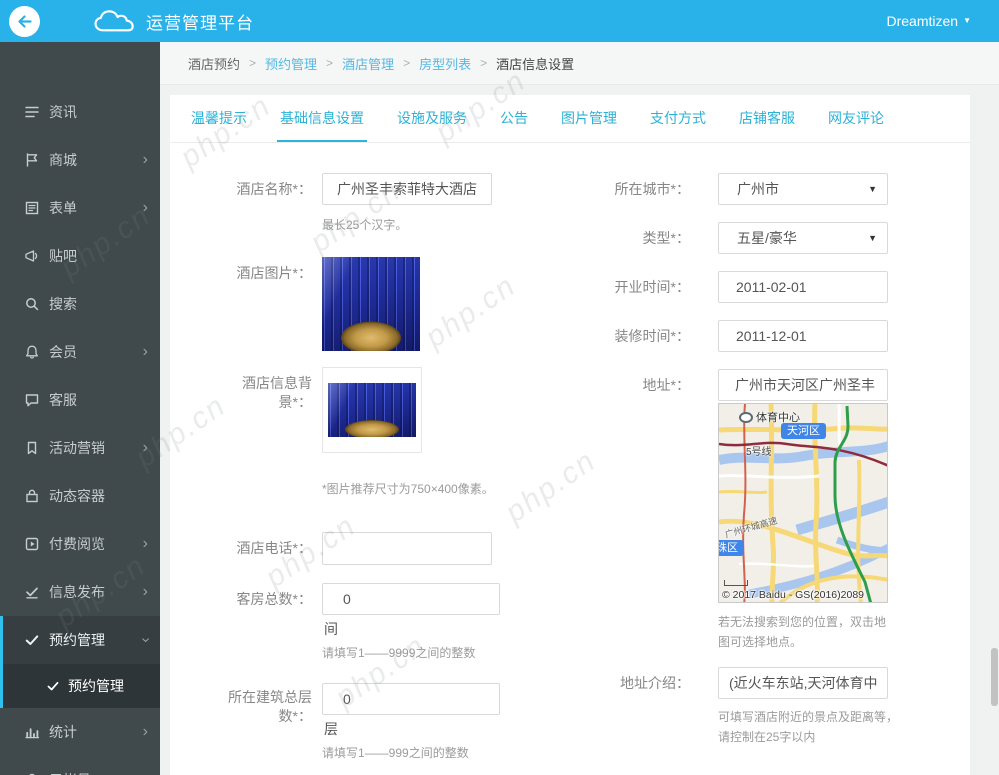 The image size is (999, 775). What do you see at coordinates (32, 732) in the screenshot?
I see `stats-icon` at bounding box center [32, 732].